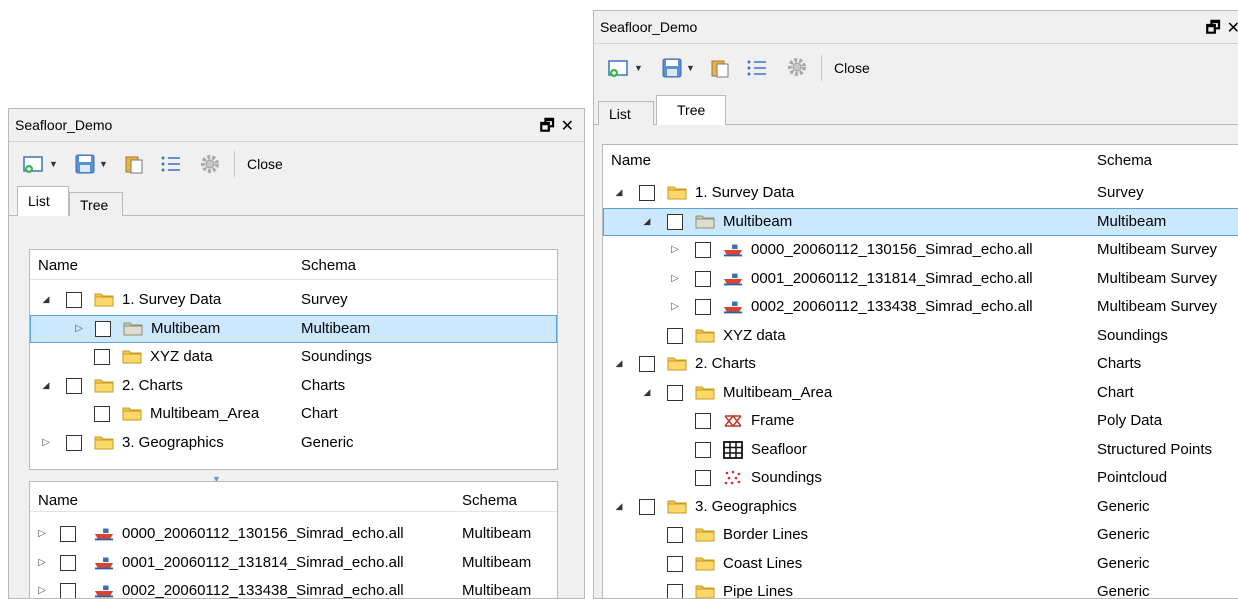 This screenshot has height=599, width=1238. What do you see at coordinates (293, 414) in the screenshot?
I see `tree-row: Multibeam_Area Chart` at bounding box center [293, 414].